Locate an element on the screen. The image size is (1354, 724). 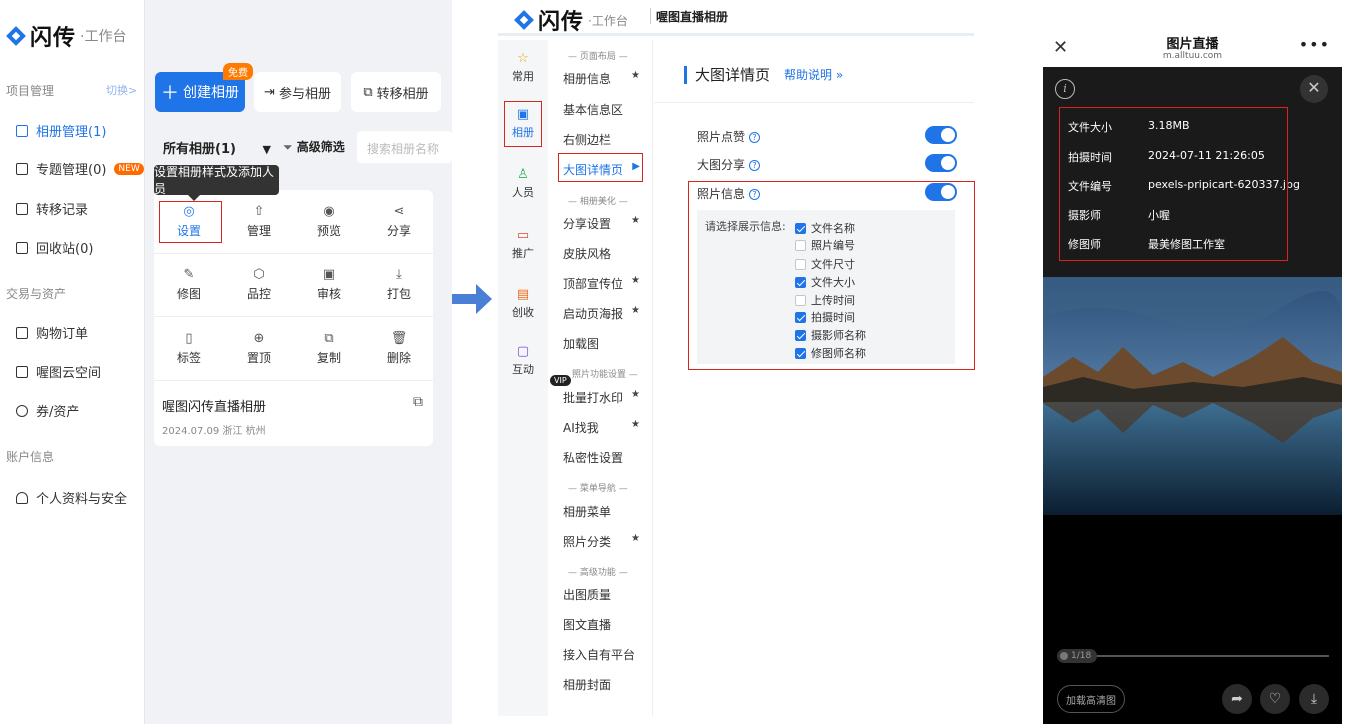
close-overlay-icon: ✕ is located at coordinates (1314, 89).